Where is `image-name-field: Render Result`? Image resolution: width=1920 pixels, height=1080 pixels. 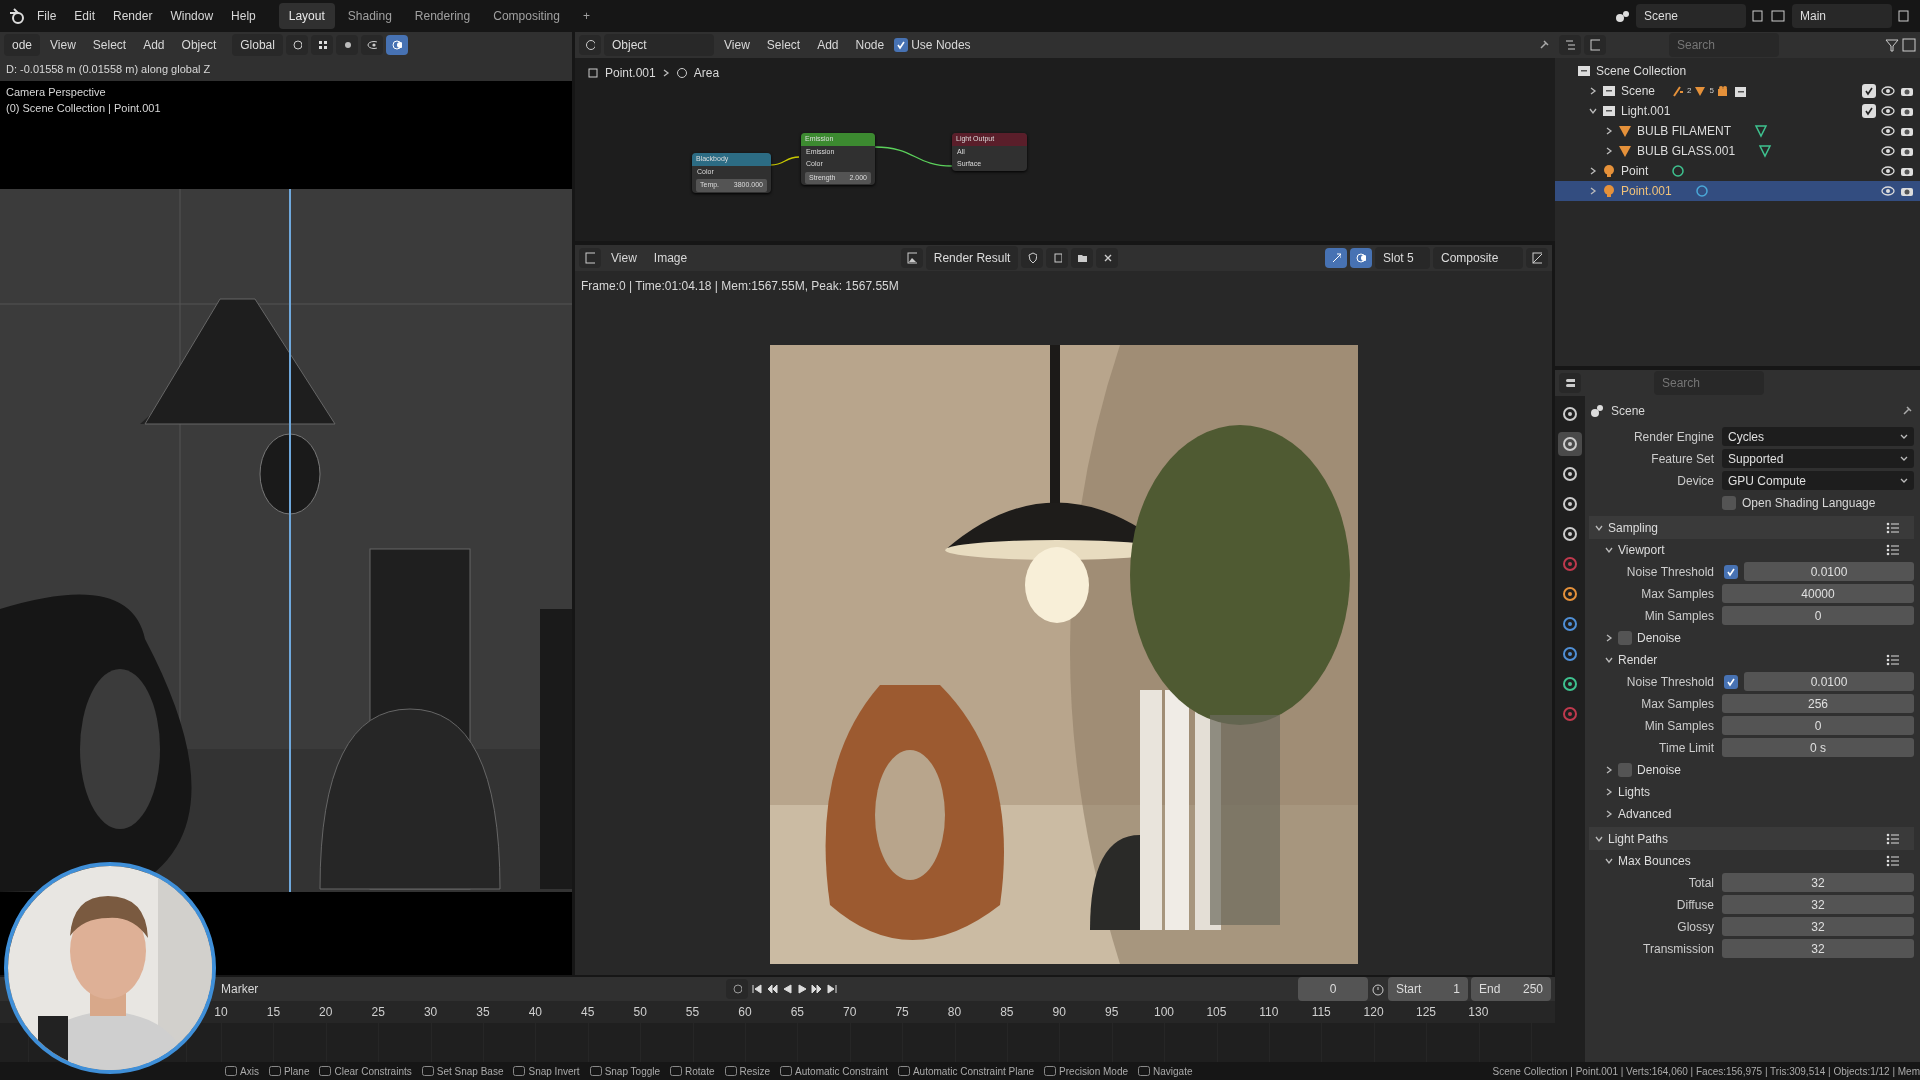
image-name-field: Render Result is located at coordinates (972, 258).